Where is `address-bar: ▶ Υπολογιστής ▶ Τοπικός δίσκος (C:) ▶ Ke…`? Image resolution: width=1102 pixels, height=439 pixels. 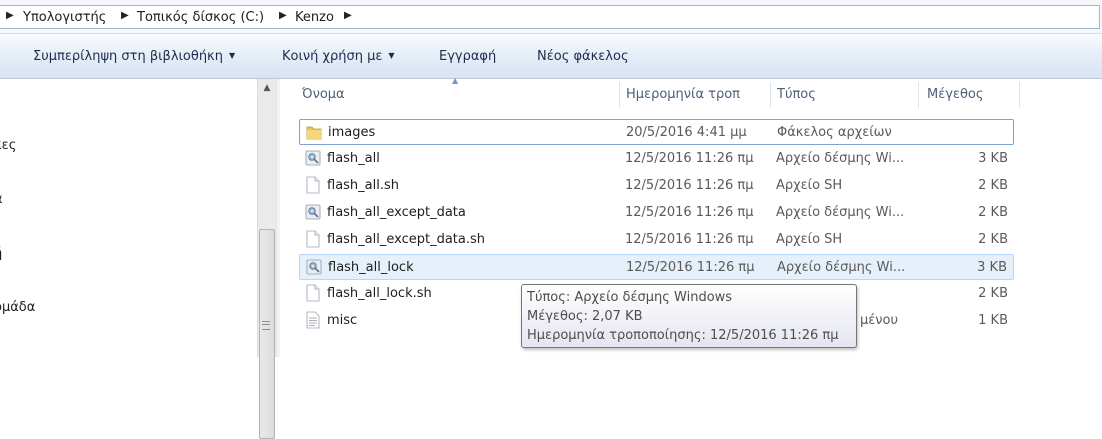
address-bar: ▶ Υπολογιστής ▶ Τοπικός δίσκος (C:) ▶ Ke… is located at coordinates (551, 17).